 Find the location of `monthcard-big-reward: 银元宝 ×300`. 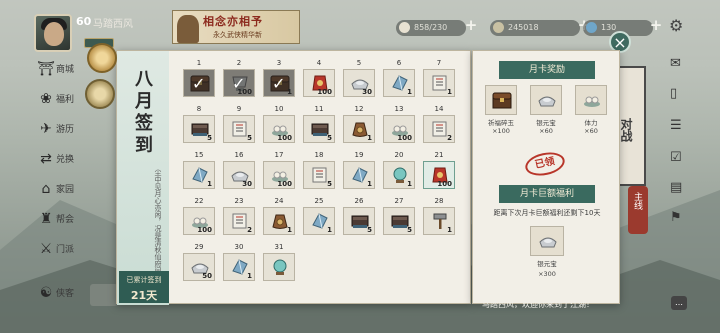

monthcard-big-reward: 银元宝 ×300 is located at coordinates (547, 252).